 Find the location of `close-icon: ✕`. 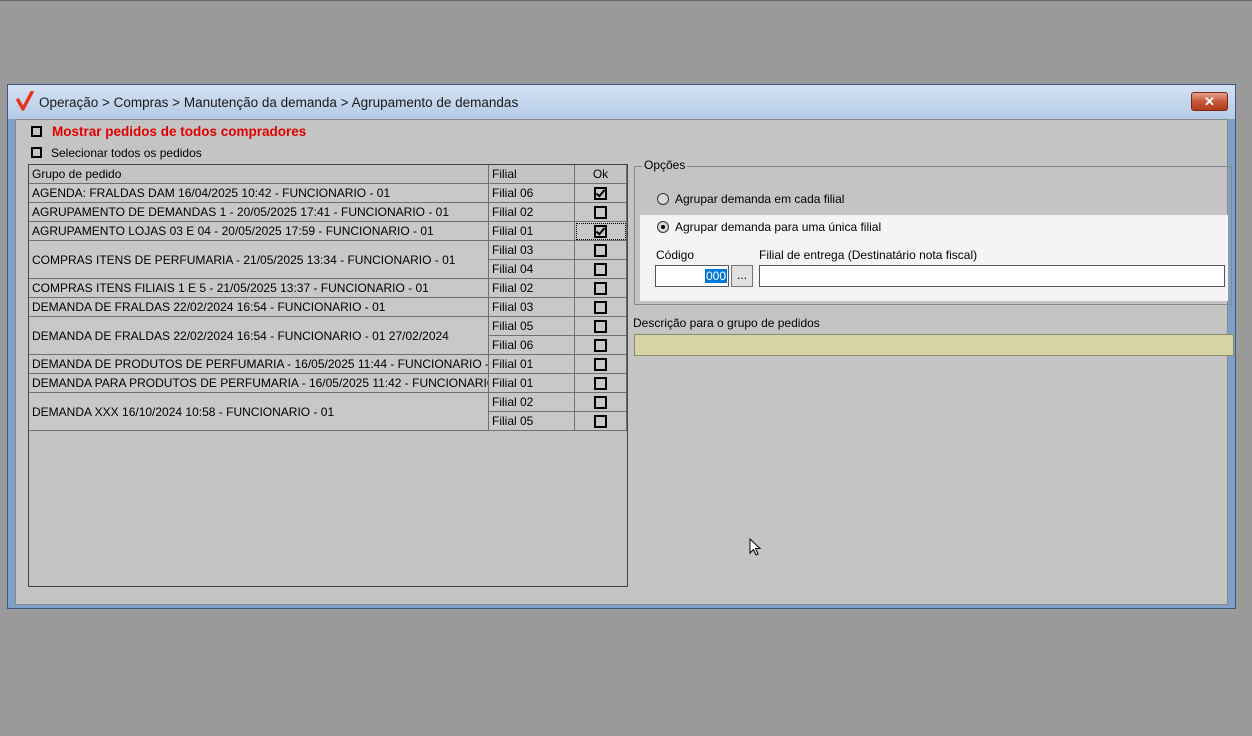

close-icon: ✕ is located at coordinates (1209, 101).